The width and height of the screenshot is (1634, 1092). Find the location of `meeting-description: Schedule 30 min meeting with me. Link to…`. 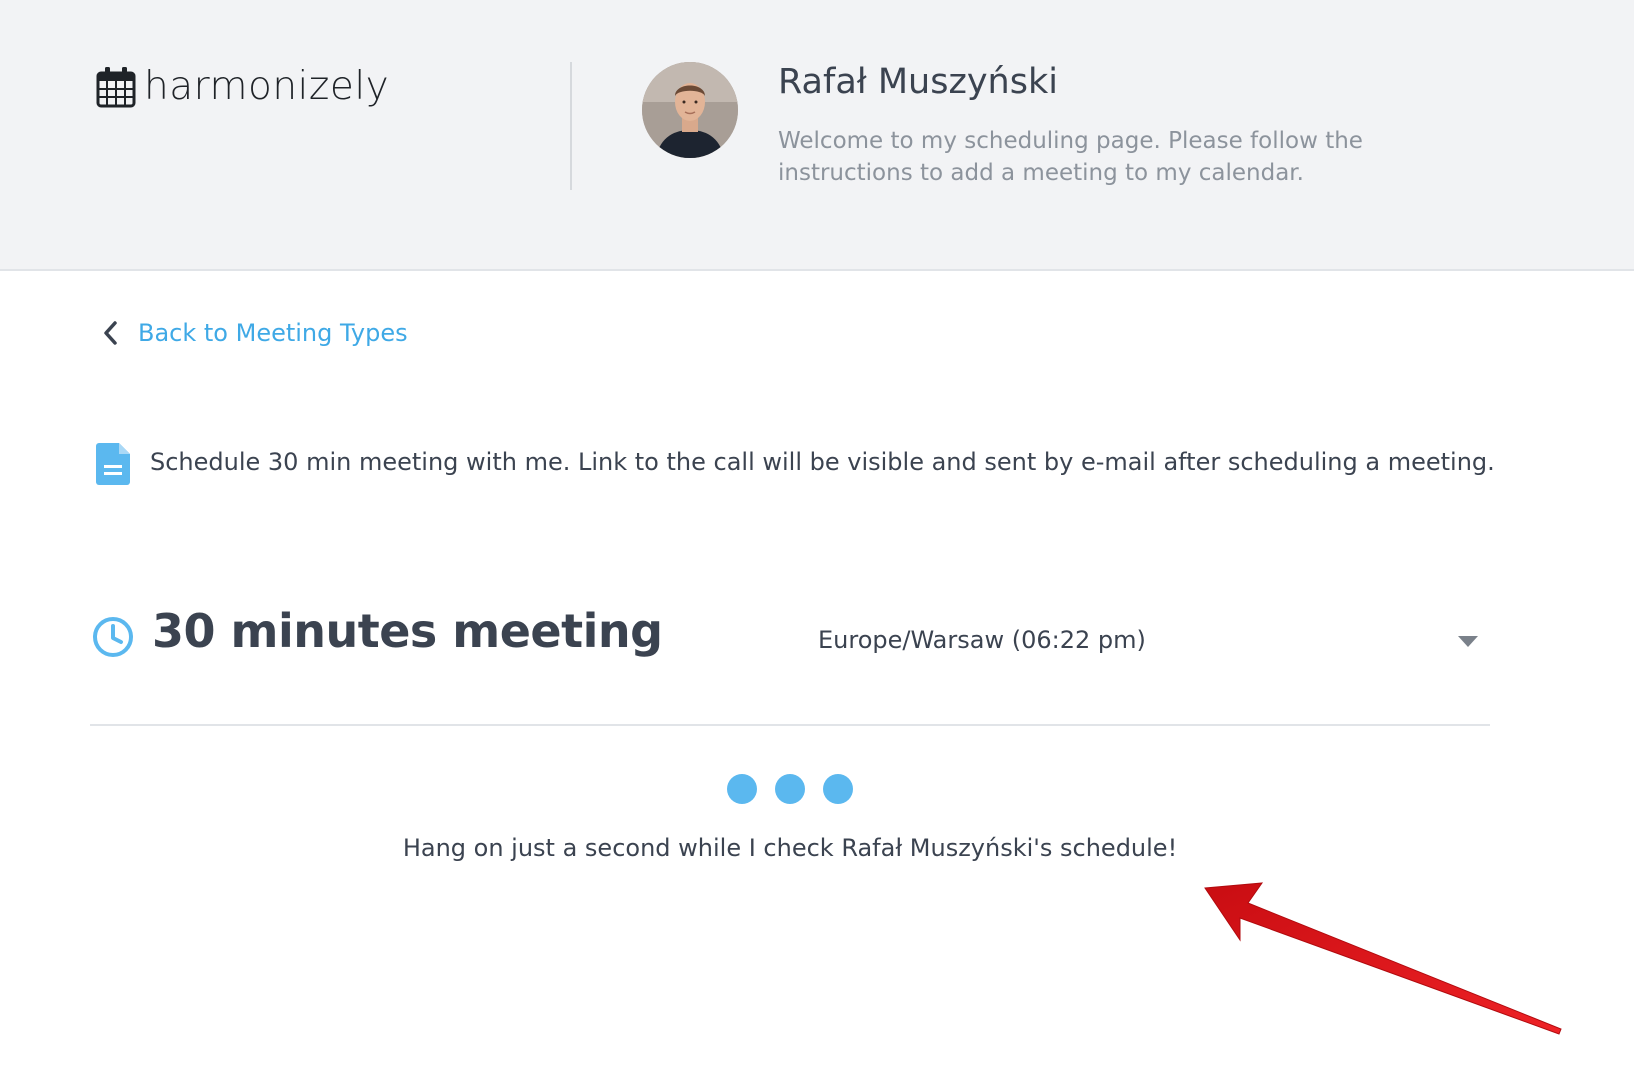

meeting-description: Schedule 30 min meeting with me. Link to… is located at coordinates (801, 462).